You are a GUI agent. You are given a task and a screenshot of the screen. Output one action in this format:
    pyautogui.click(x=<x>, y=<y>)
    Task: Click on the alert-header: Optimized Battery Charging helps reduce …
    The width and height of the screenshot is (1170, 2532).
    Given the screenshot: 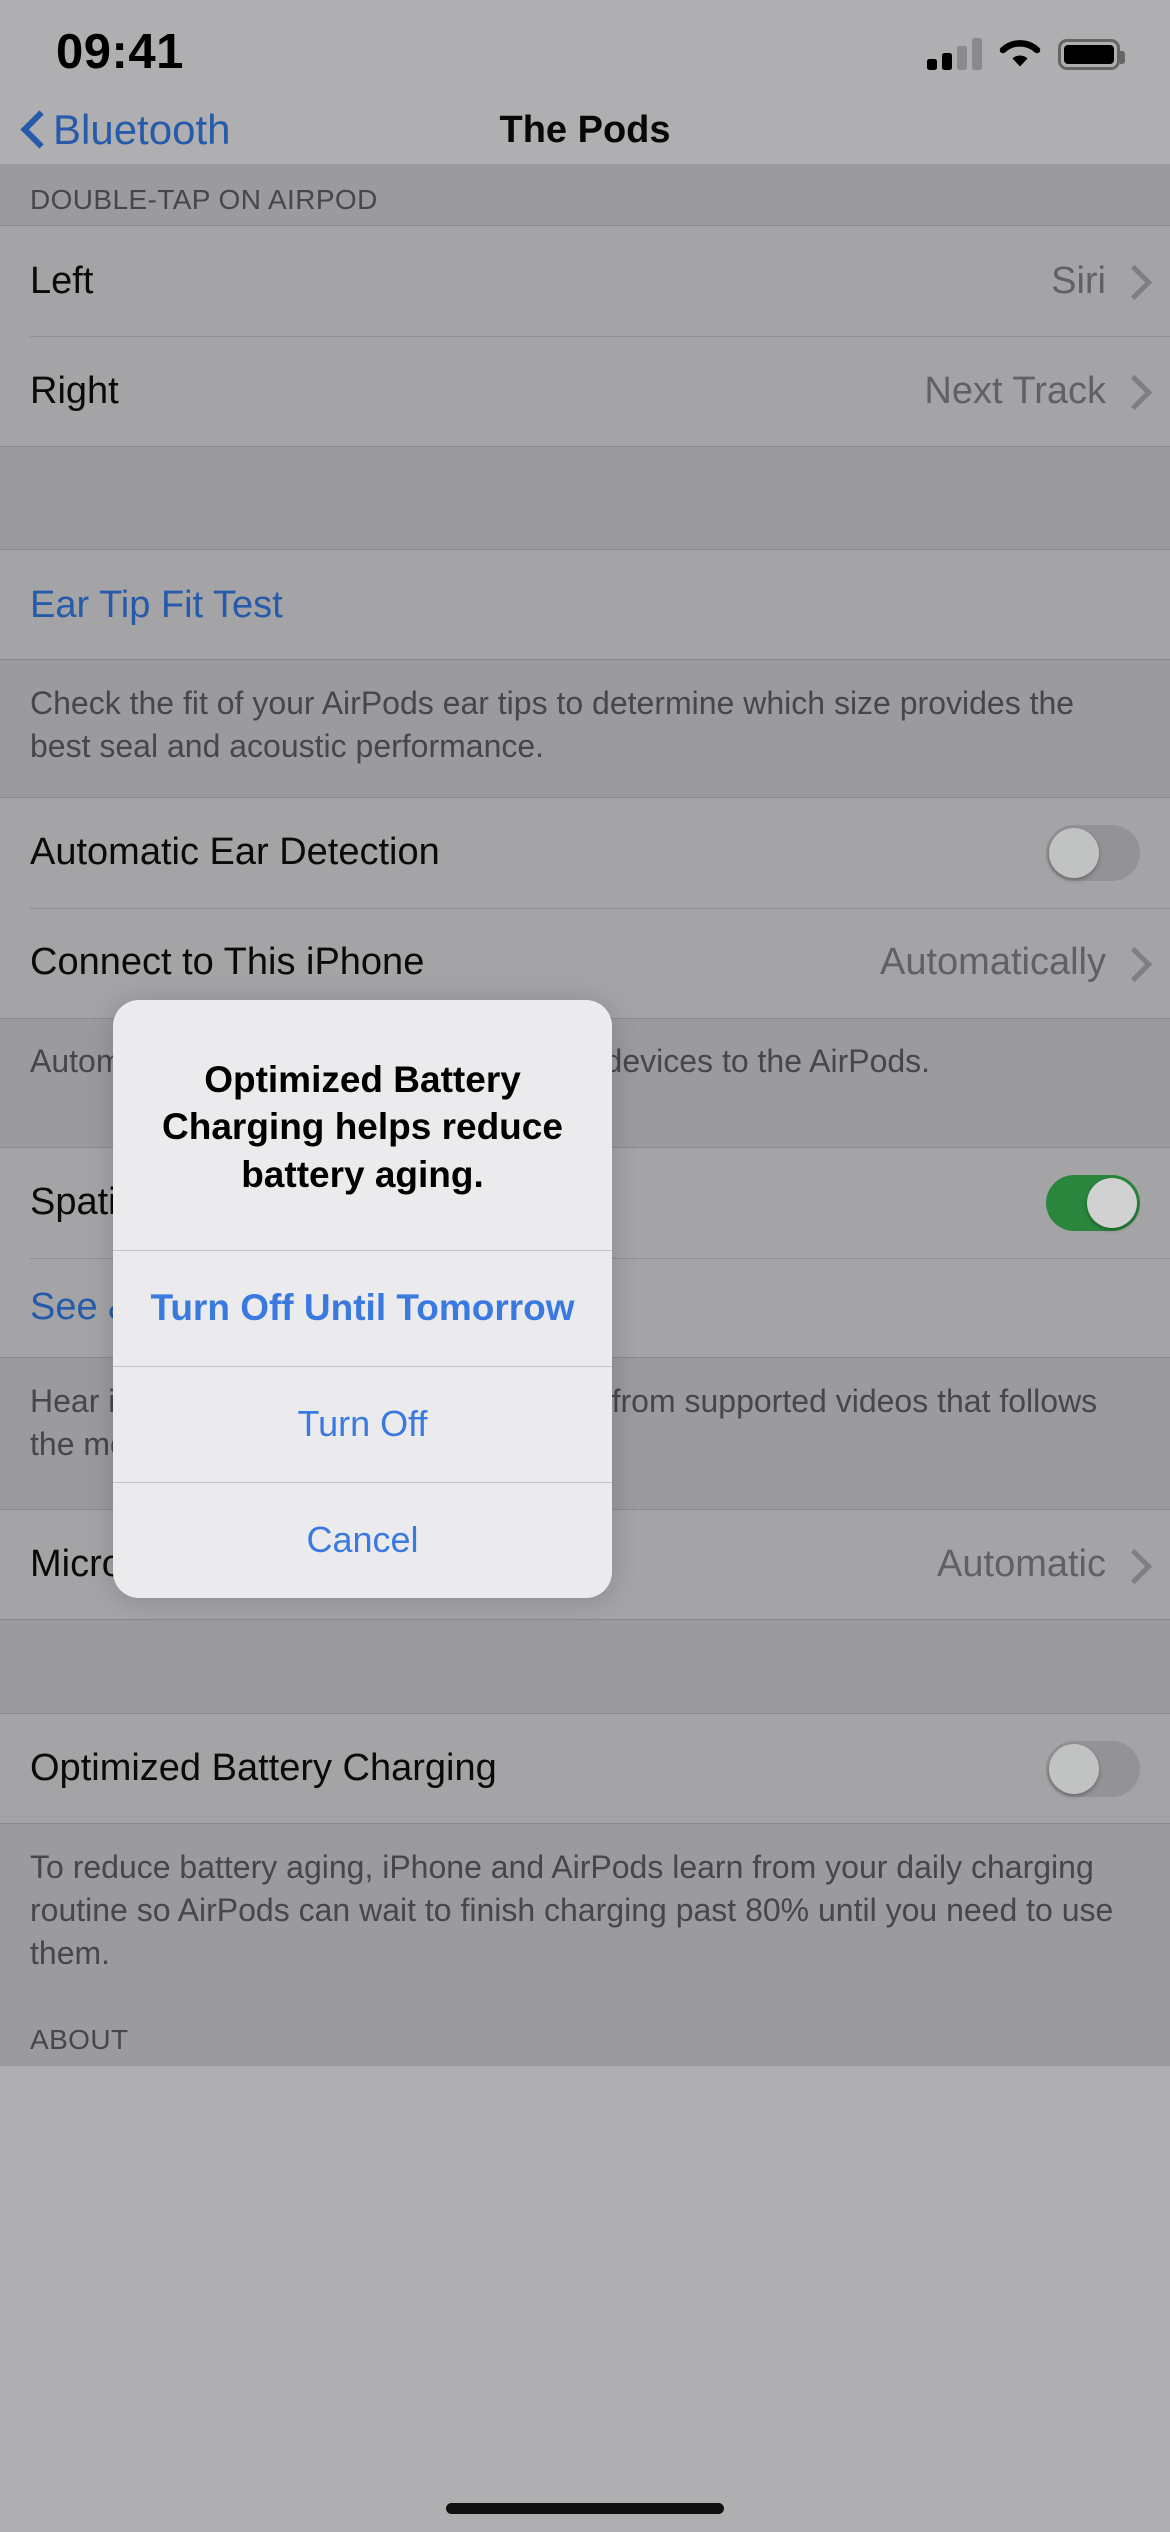 What is the action you would take?
    pyautogui.click(x=362, y=1125)
    